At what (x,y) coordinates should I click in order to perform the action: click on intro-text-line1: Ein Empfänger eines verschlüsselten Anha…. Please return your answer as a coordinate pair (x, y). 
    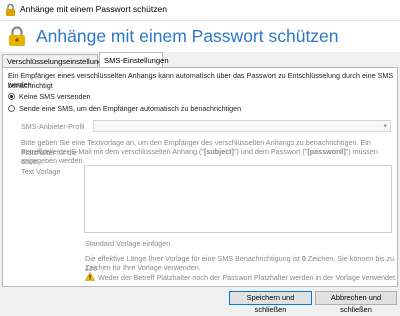
    Looking at the image, I should click on (201, 80).